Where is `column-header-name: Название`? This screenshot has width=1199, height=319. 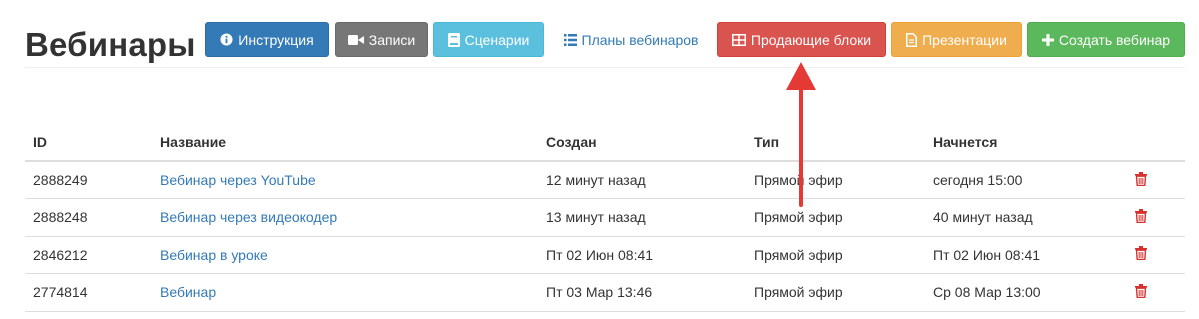
column-header-name: Название is located at coordinates (345, 143).